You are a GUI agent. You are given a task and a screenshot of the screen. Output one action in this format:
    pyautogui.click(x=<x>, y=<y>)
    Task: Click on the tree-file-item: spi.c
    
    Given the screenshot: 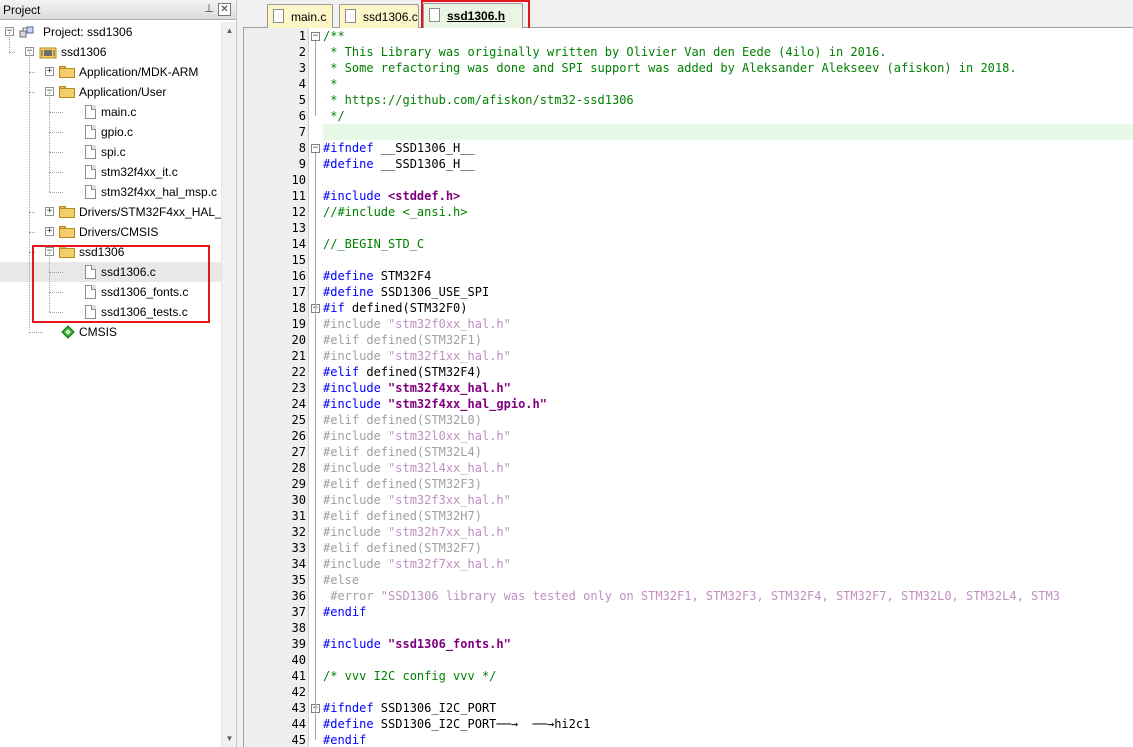 What is the action you would take?
    pyautogui.click(x=110, y=152)
    